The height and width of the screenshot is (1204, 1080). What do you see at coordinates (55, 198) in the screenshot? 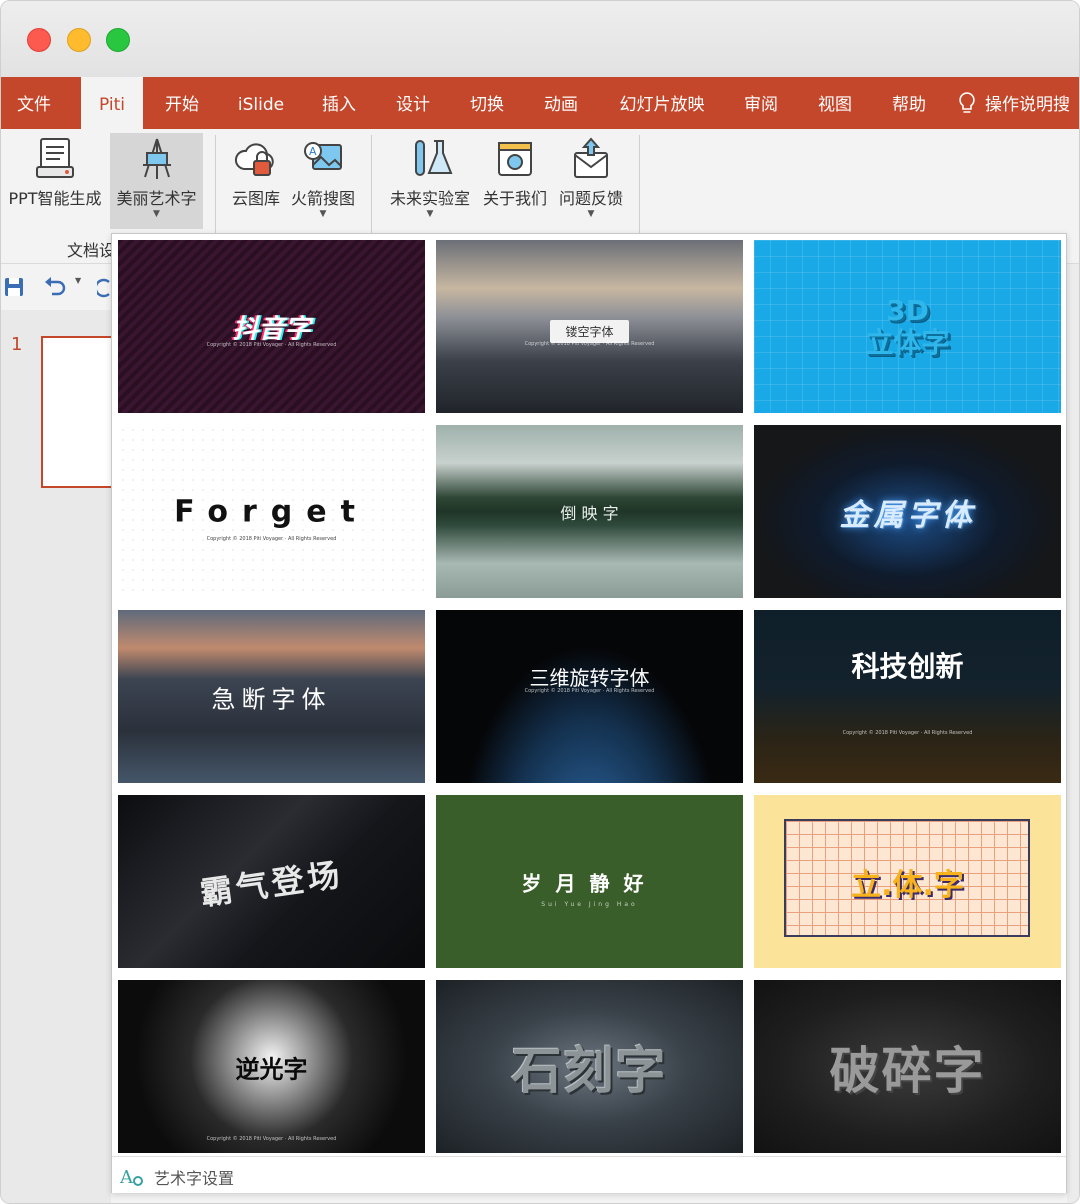
I see `ppt-generate-label: PPT智能生成` at bounding box center [55, 198].